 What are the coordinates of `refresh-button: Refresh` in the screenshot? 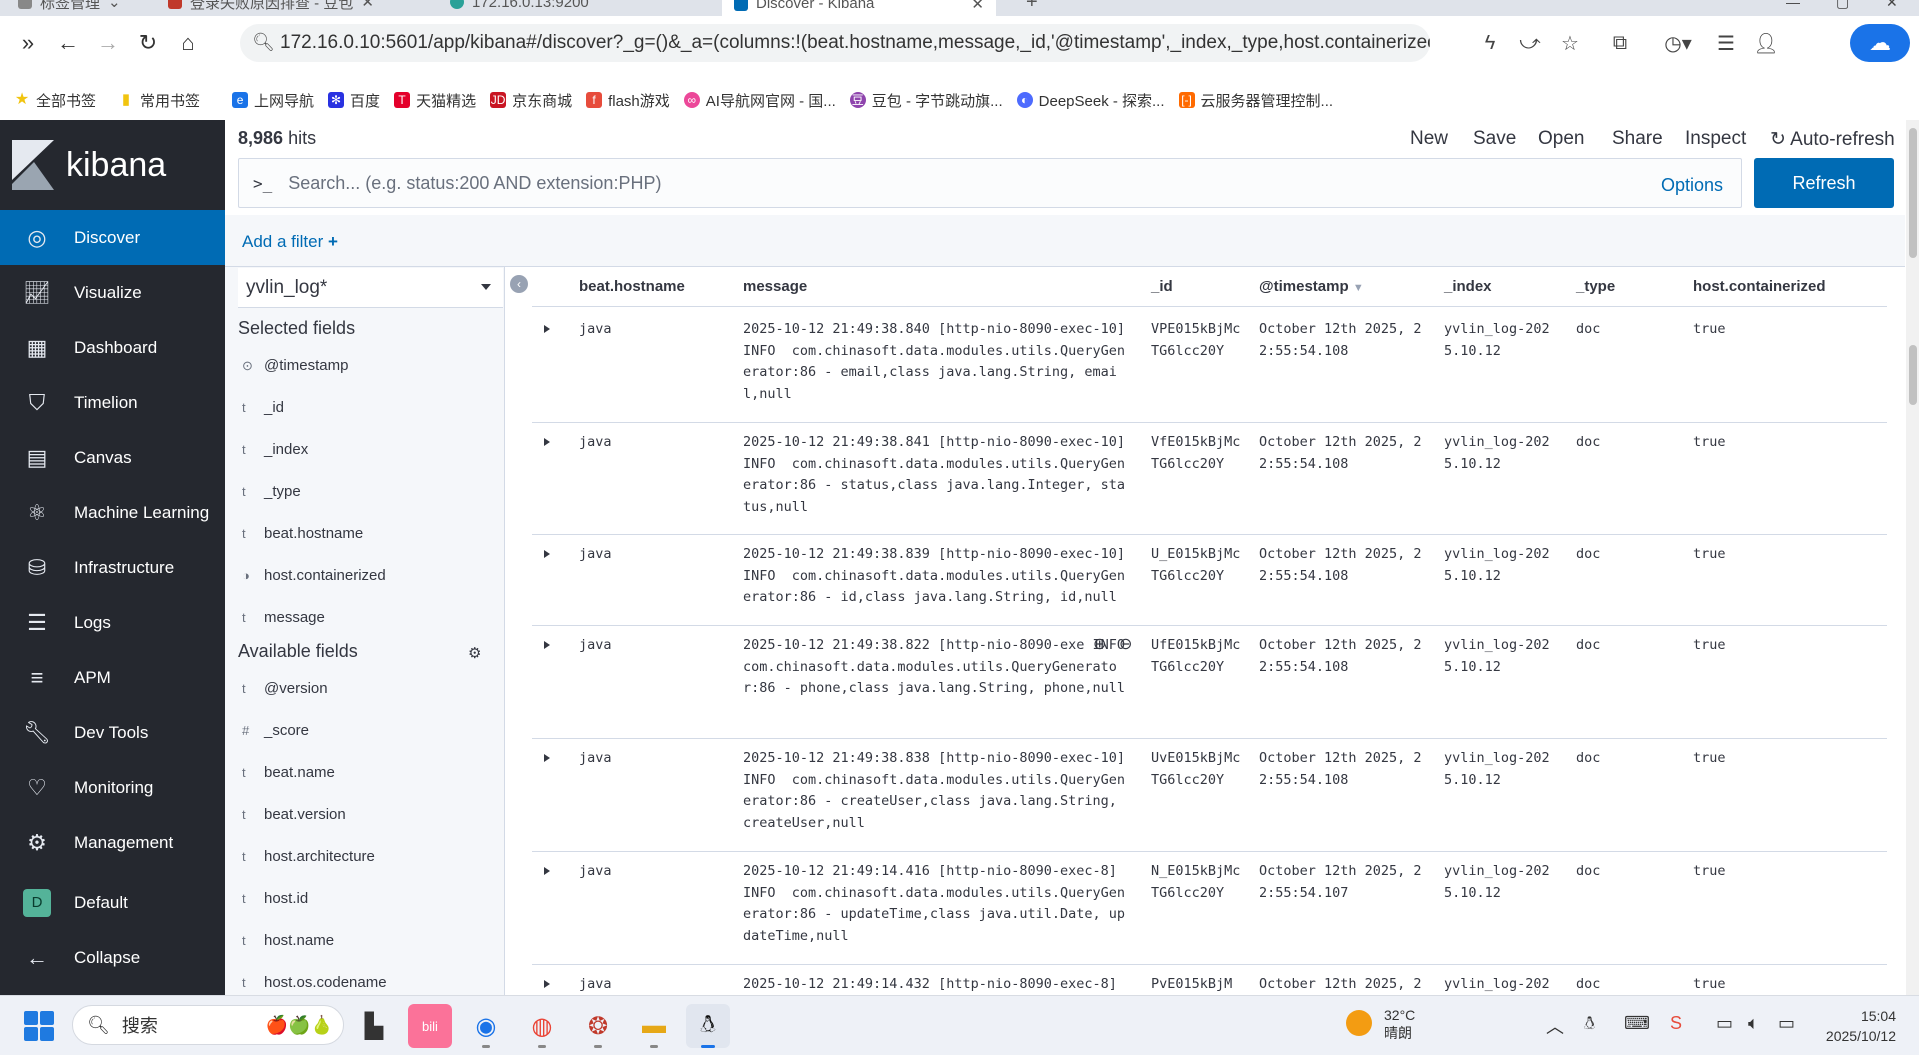 It's located at (1824, 183).